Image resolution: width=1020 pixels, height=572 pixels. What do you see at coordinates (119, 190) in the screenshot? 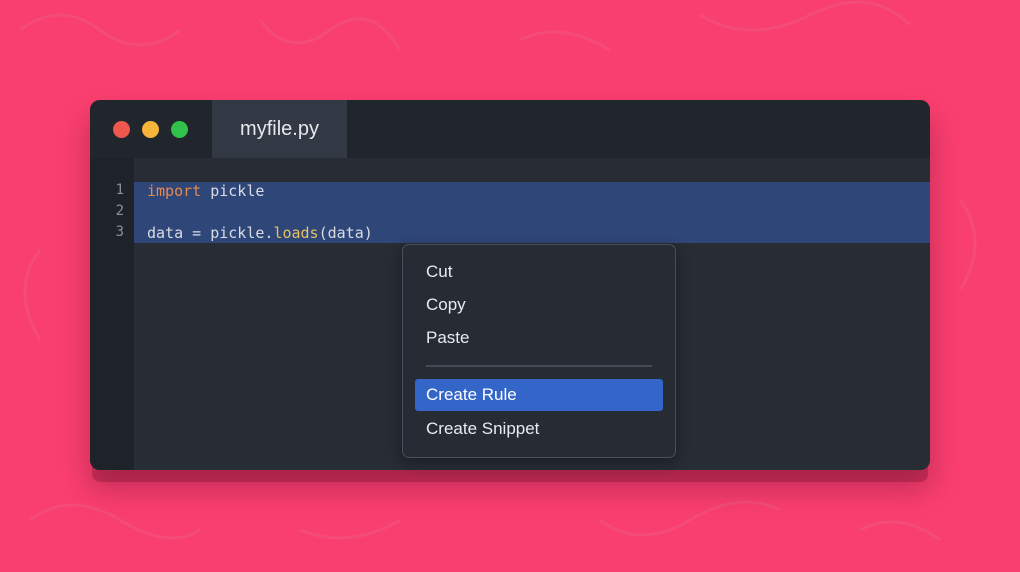
I see `line-number: 1` at bounding box center [119, 190].